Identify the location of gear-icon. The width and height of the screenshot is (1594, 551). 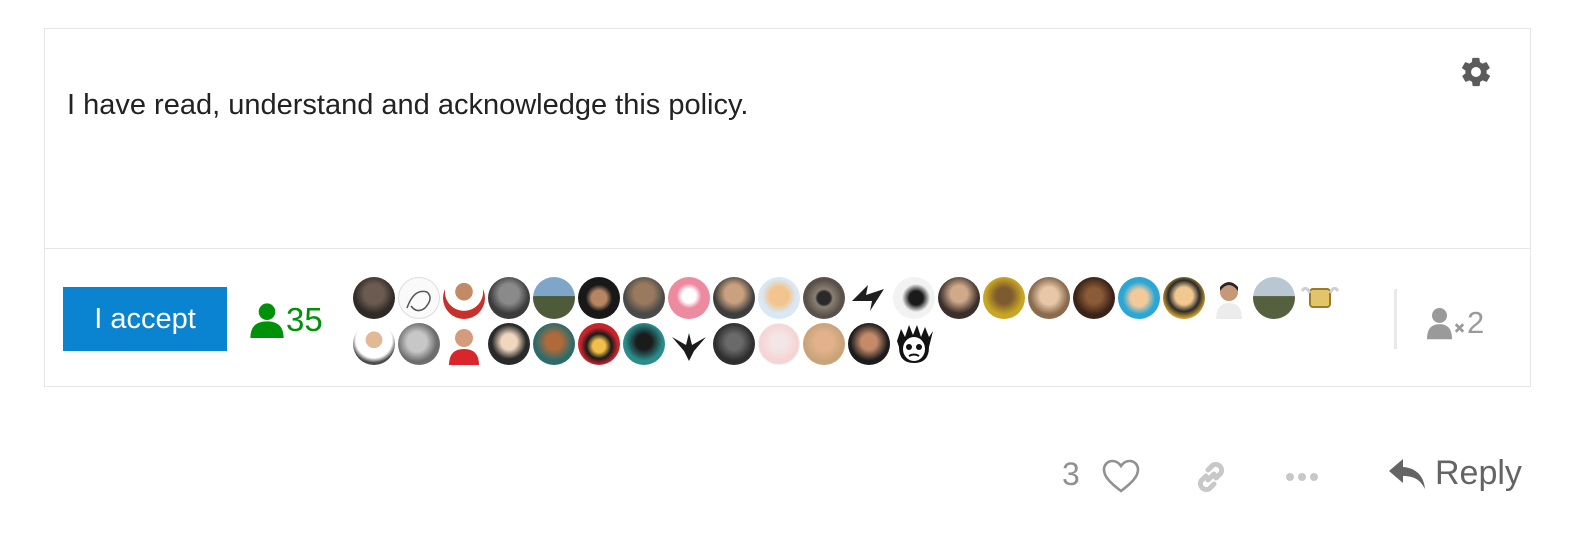
(1476, 72).